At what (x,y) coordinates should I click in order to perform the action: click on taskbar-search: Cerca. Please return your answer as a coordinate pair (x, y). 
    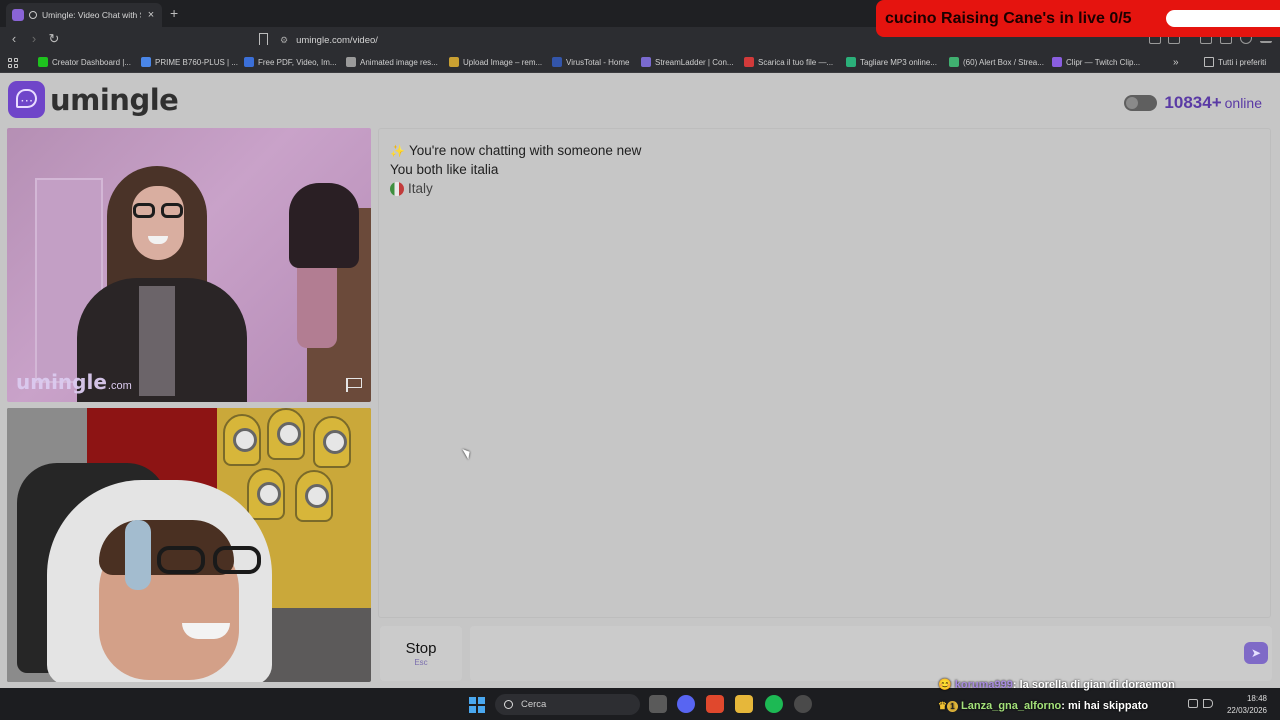
    Looking at the image, I should click on (567, 704).